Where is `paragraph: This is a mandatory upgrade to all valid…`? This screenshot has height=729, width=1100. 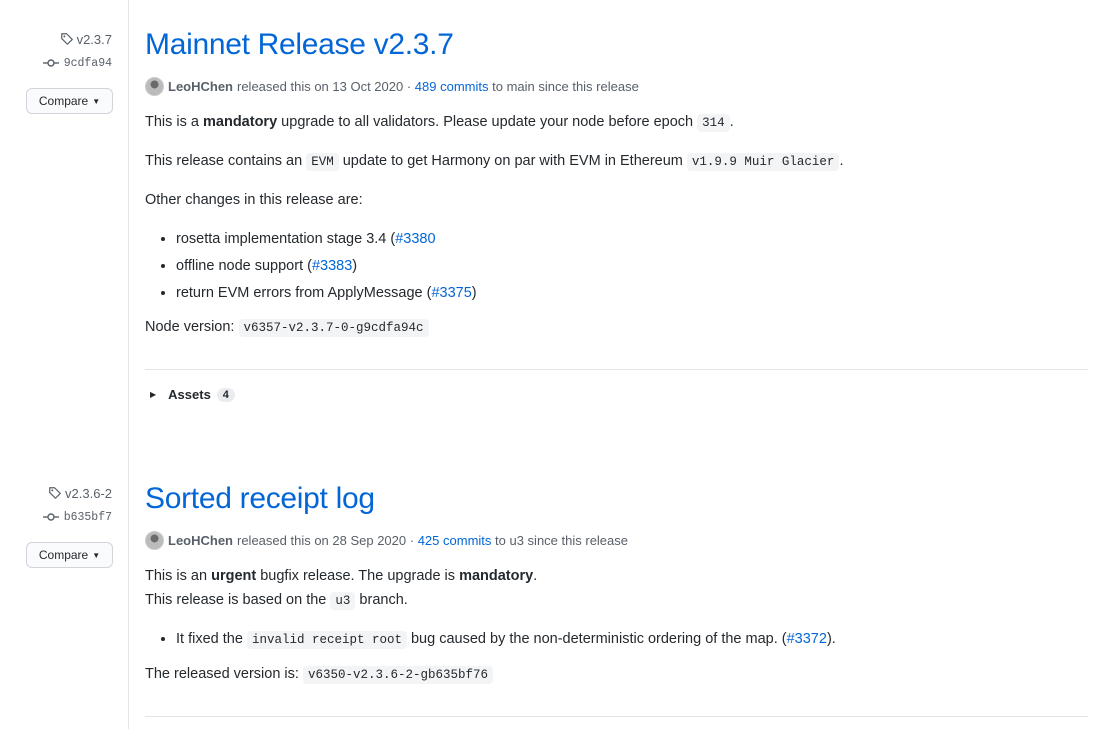 paragraph: This is a mandatory upgrade to all valid… is located at coordinates (439, 123).